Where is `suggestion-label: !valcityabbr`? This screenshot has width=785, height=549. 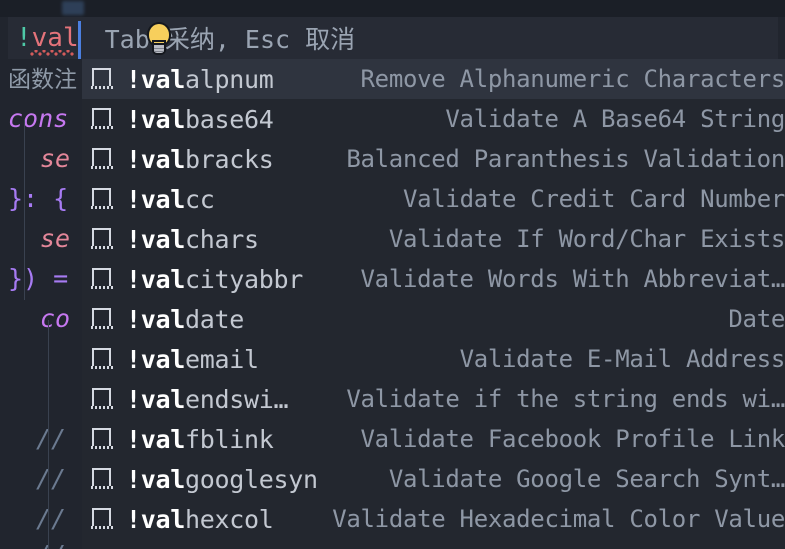
suggestion-label: !valcityabbr is located at coordinates (214, 279).